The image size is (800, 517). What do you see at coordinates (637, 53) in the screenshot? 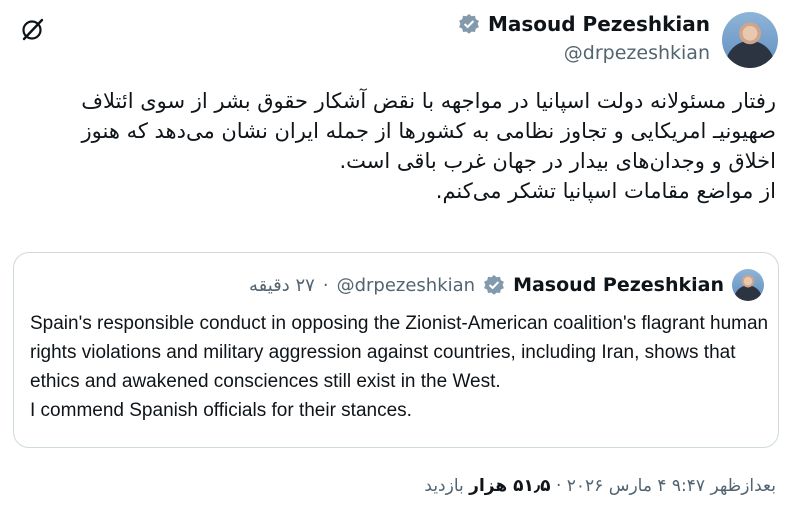
I see `author-handle: @drpezeshkian` at bounding box center [637, 53].